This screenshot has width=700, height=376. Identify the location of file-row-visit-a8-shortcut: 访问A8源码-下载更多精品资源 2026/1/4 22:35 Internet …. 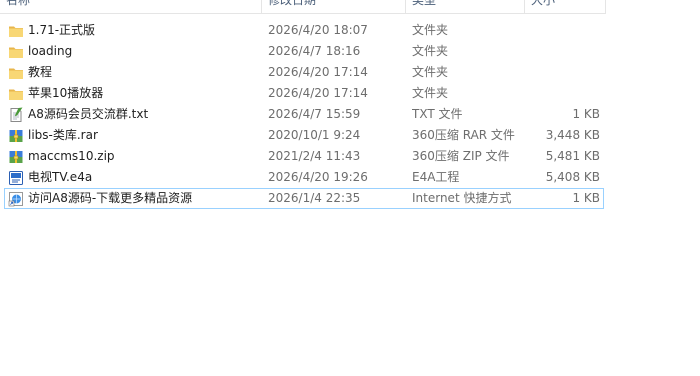
(304, 198).